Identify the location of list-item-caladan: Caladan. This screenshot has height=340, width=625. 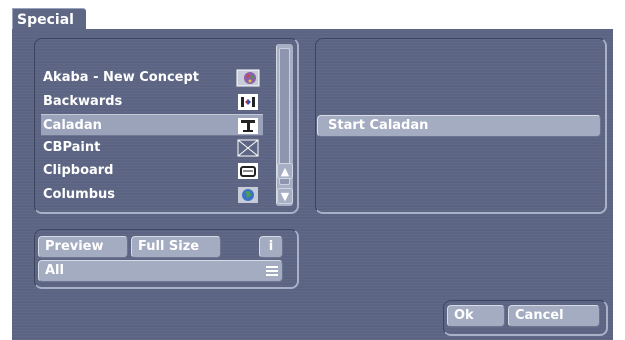
(152, 125).